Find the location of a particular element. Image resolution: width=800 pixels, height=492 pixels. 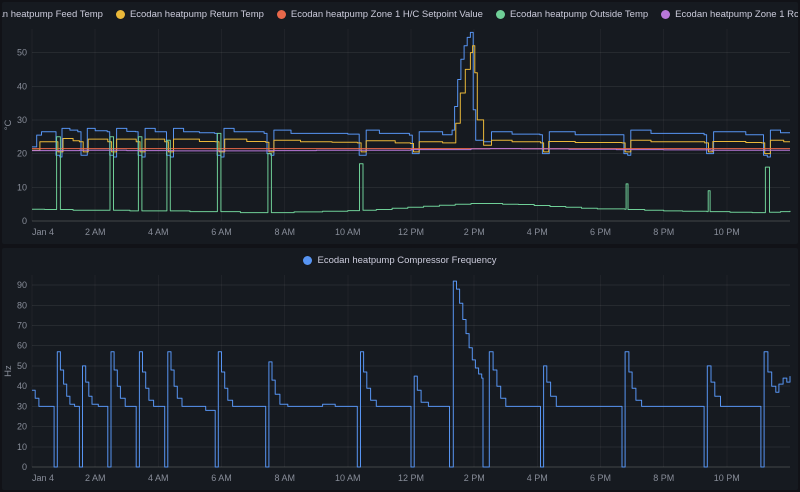

legend-item: Ecodan heatpump Return Temp is located at coordinates (189, 14).